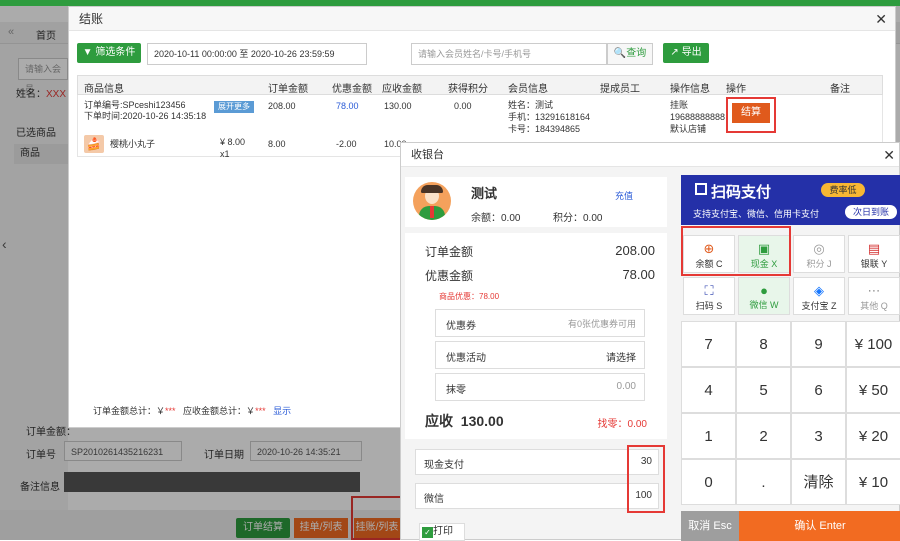  I want to click on col-goods: 商品信息, so click(104, 89).